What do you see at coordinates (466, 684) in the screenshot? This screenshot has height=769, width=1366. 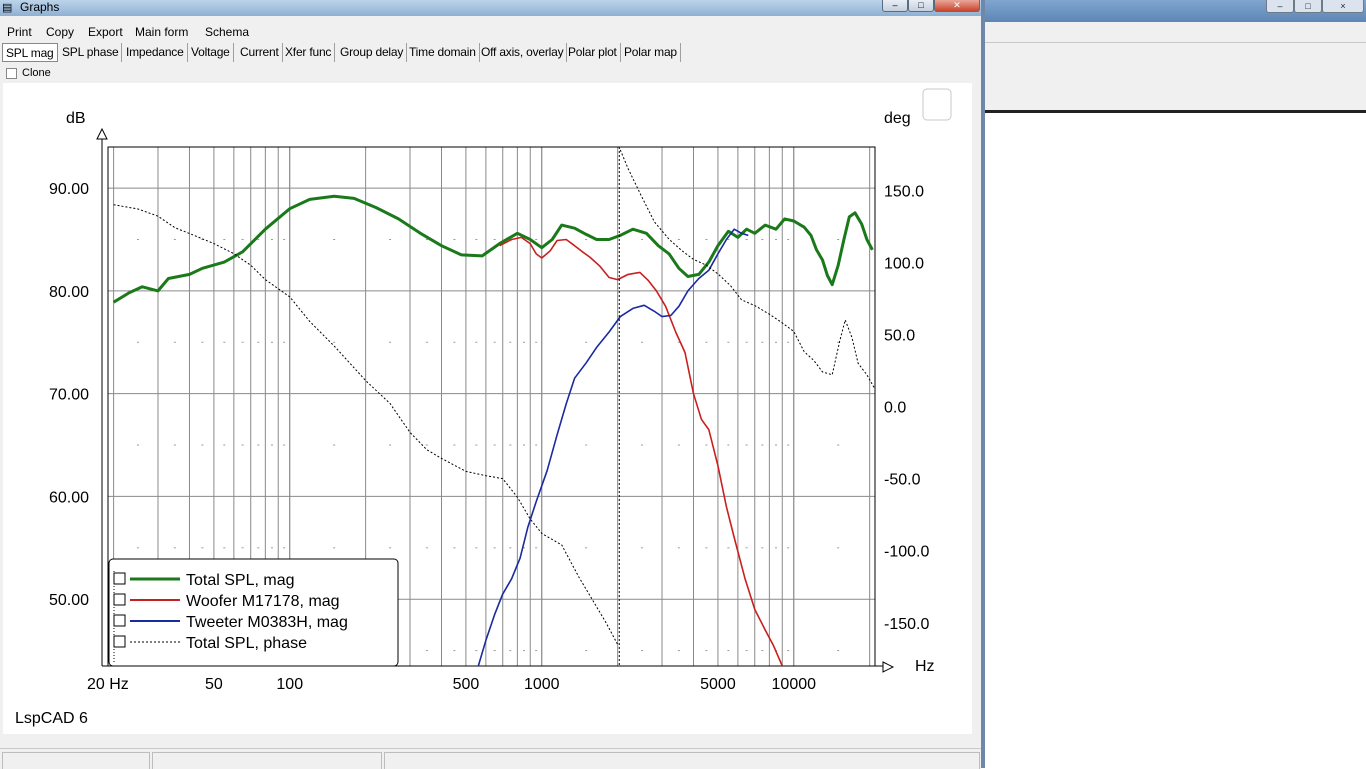 I see `x-tick-label: 500` at bounding box center [466, 684].